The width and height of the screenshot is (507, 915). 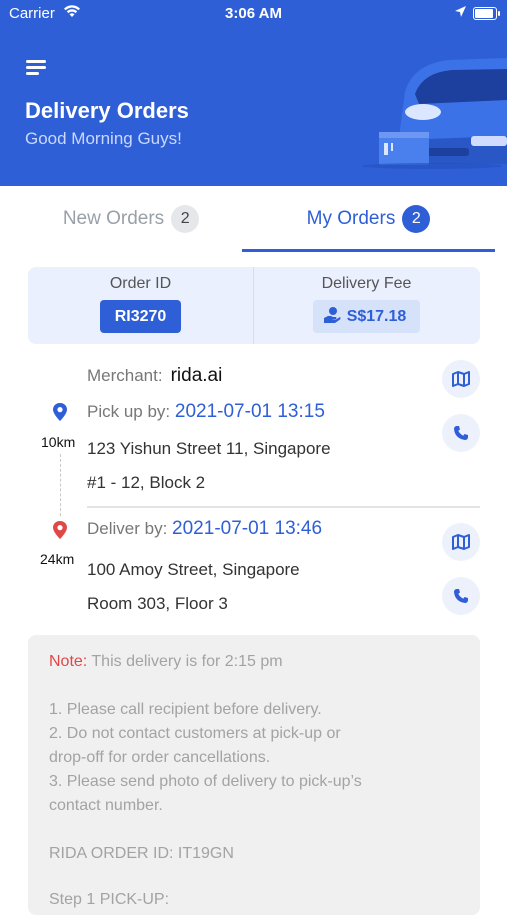 I want to click on pickup-label: Pick up by:, so click(x=129, y=411).